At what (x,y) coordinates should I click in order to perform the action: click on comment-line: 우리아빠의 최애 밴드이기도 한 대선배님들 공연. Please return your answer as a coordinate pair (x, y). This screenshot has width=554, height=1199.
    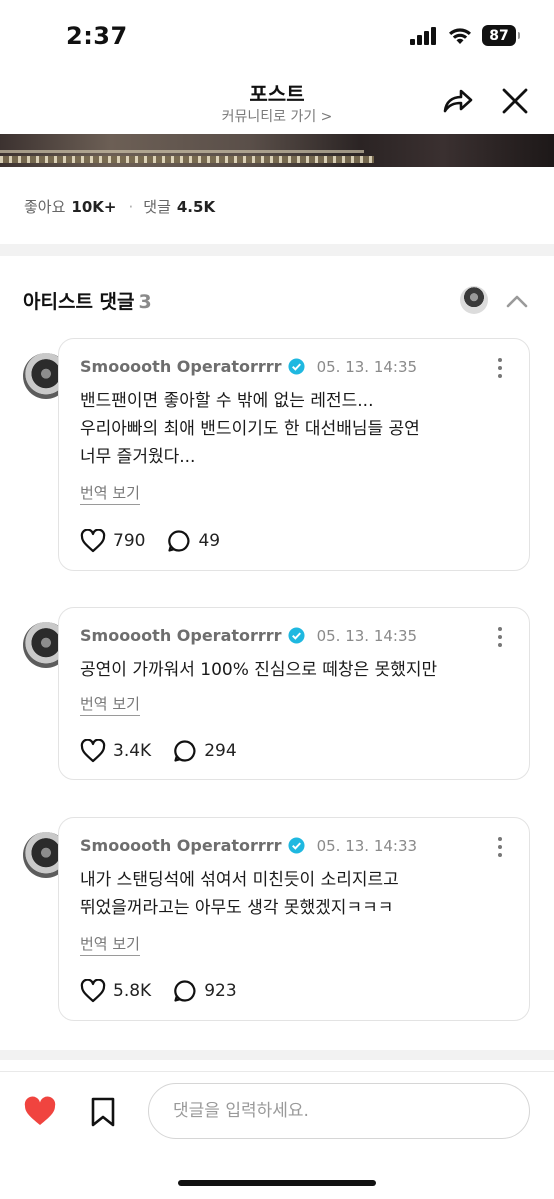
    Looking at the image, I should click on (250, 429).